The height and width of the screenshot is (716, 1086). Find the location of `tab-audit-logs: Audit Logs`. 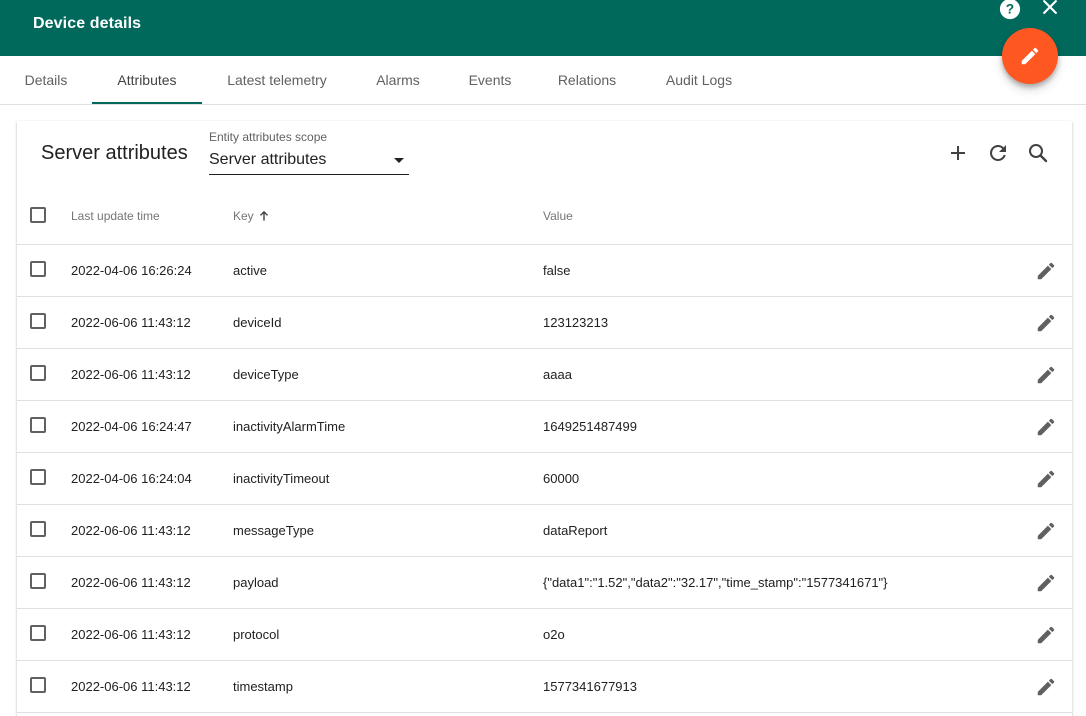

tab-audit-logs: Audit Logs is located at coordinates (699, 80).